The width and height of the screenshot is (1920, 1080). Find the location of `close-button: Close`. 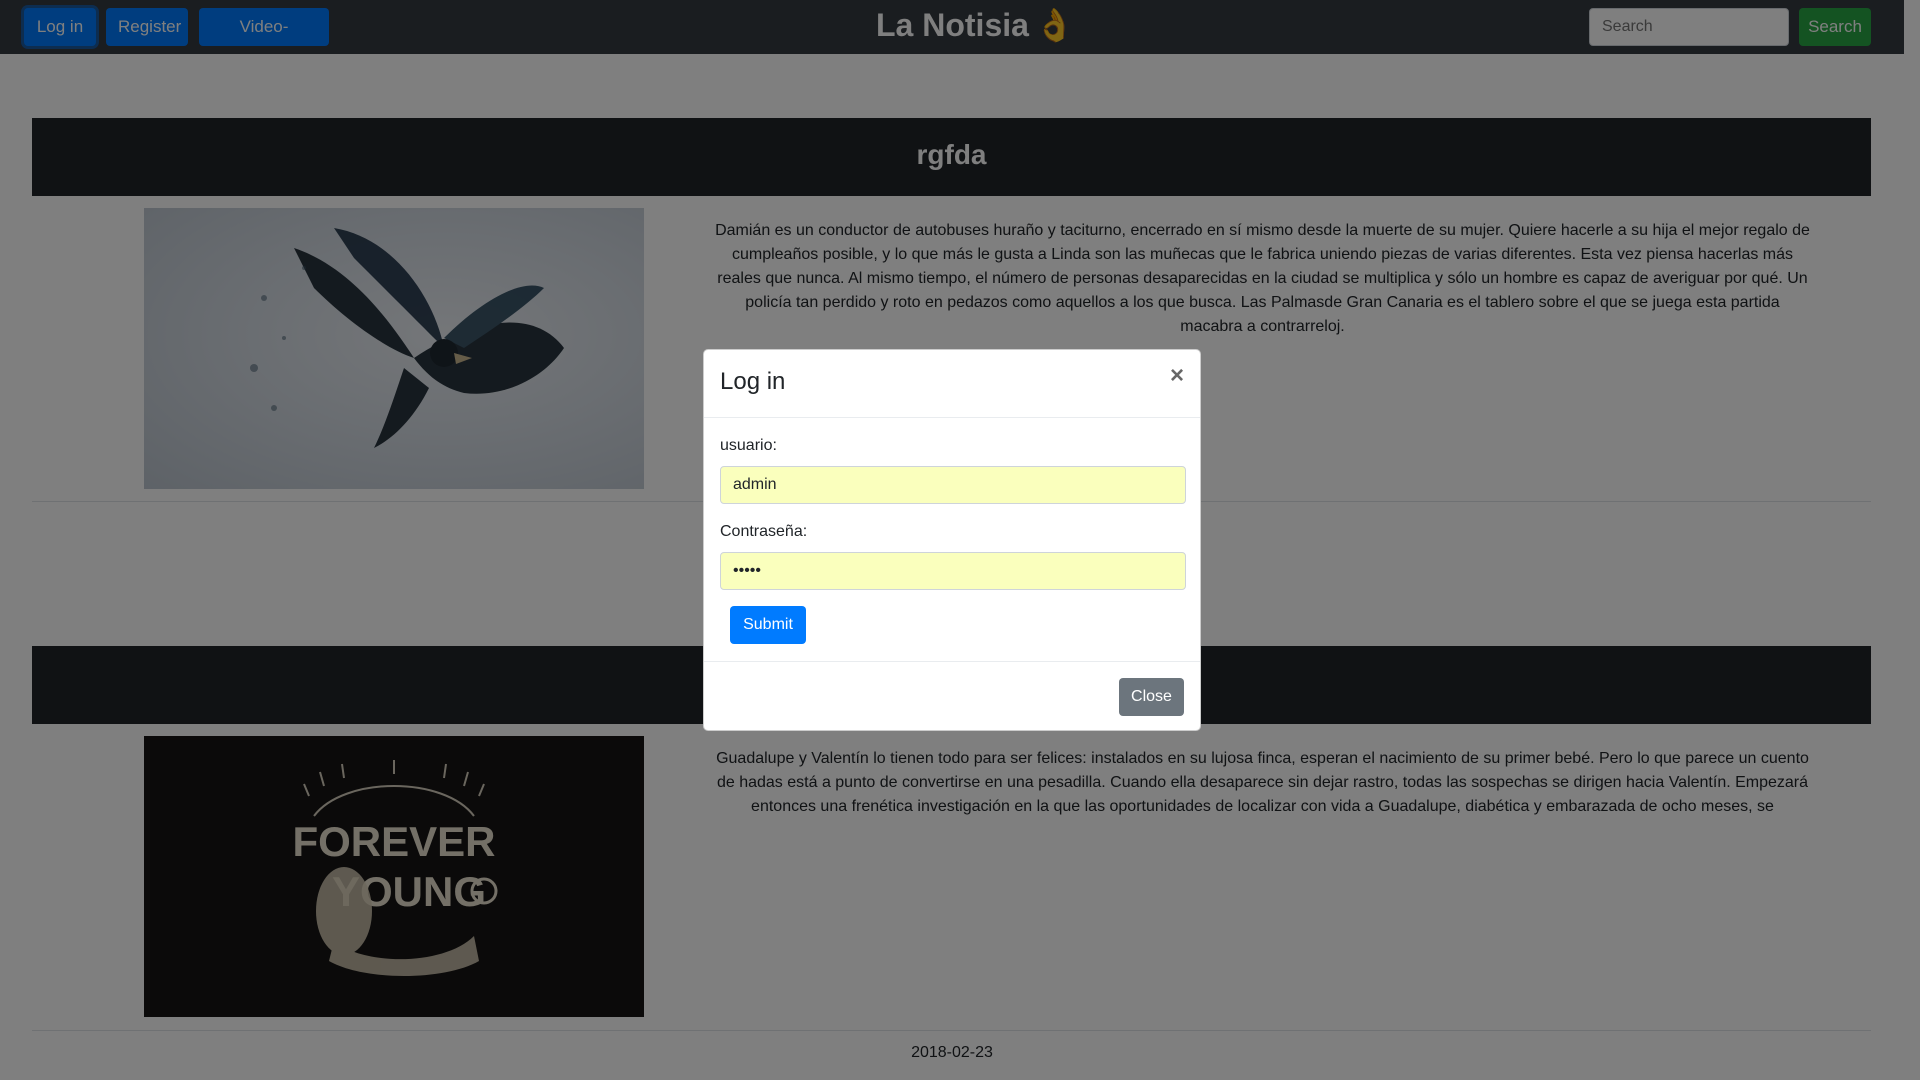

close-button: Close is located at coordinates (1151, 697).